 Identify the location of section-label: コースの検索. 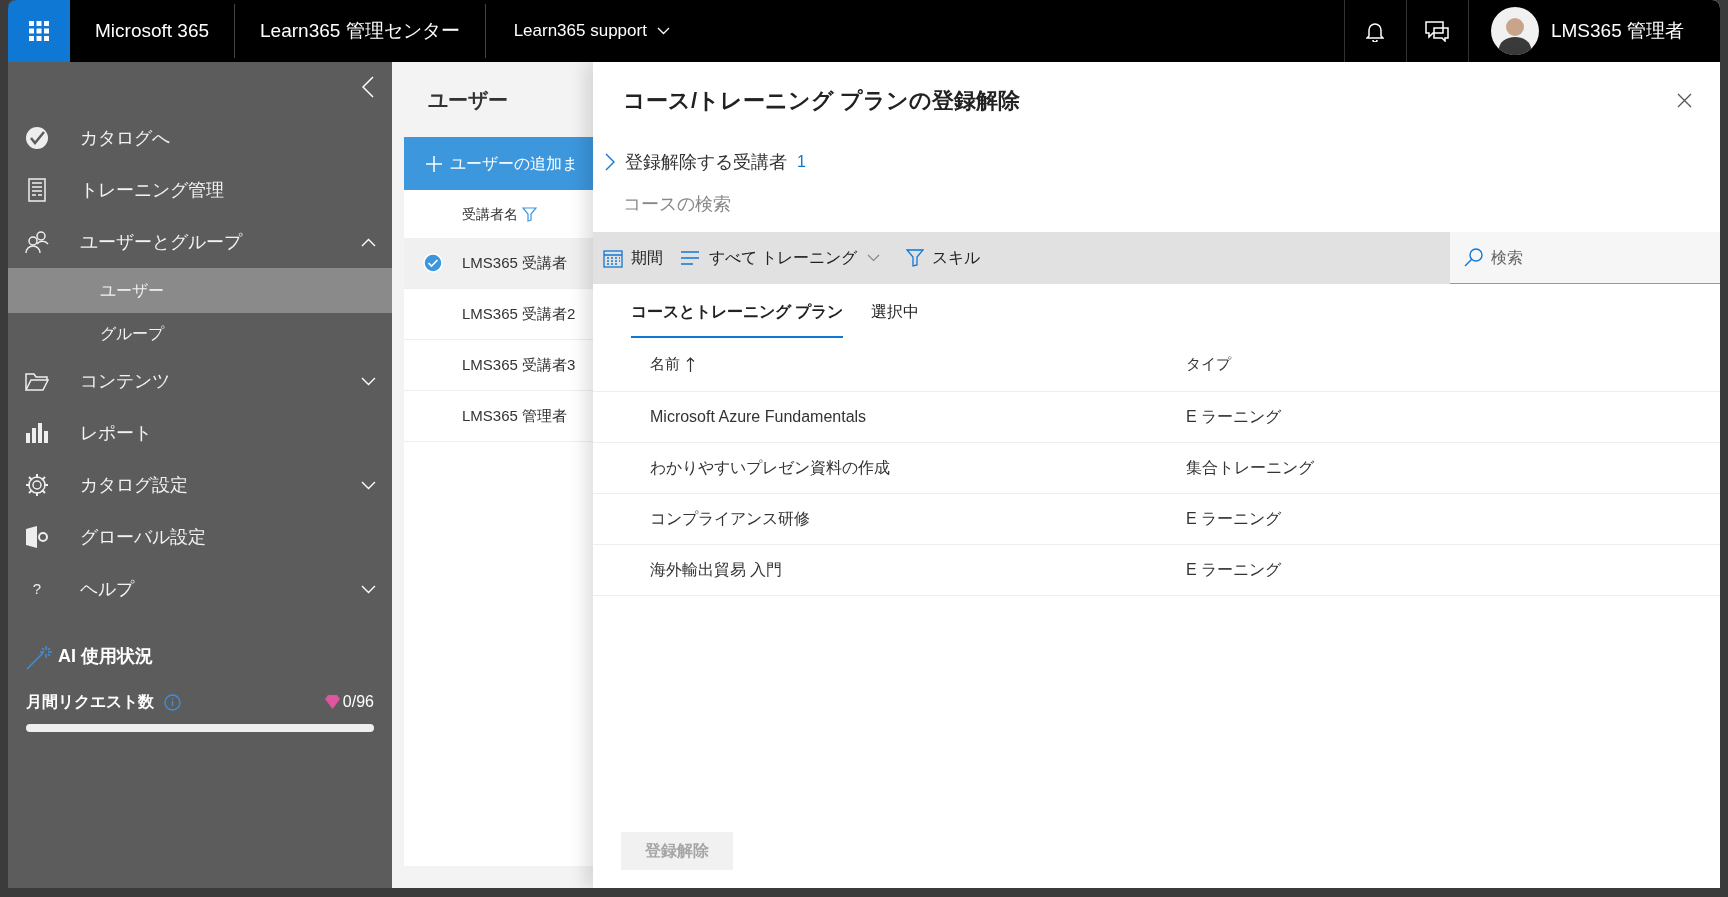
(677, 204).